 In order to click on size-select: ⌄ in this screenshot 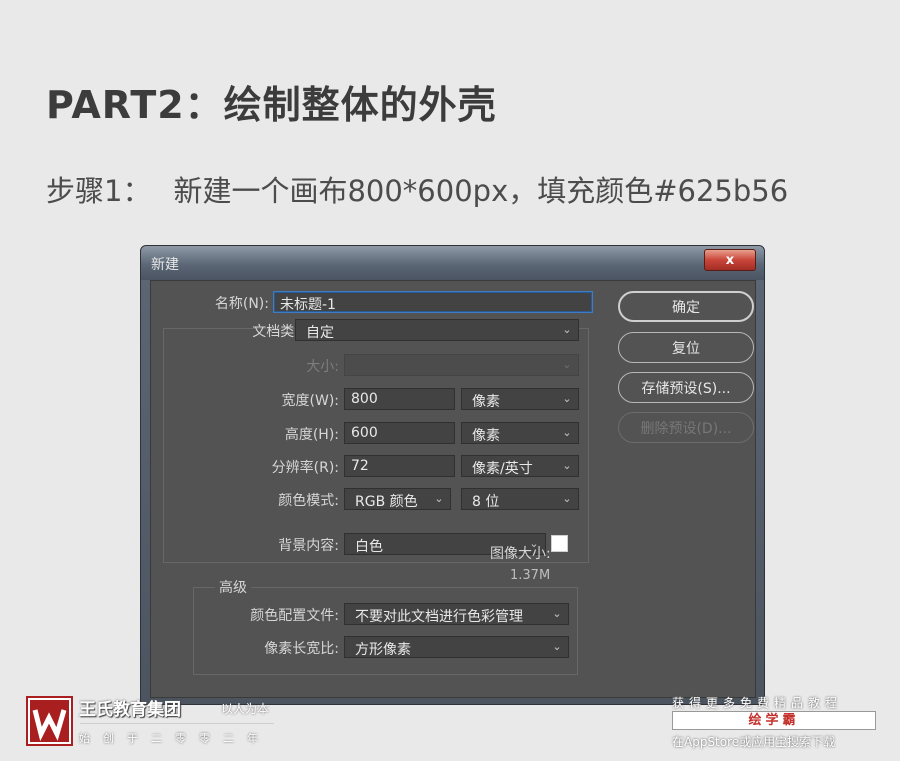, I will do `click(461, 365)`.